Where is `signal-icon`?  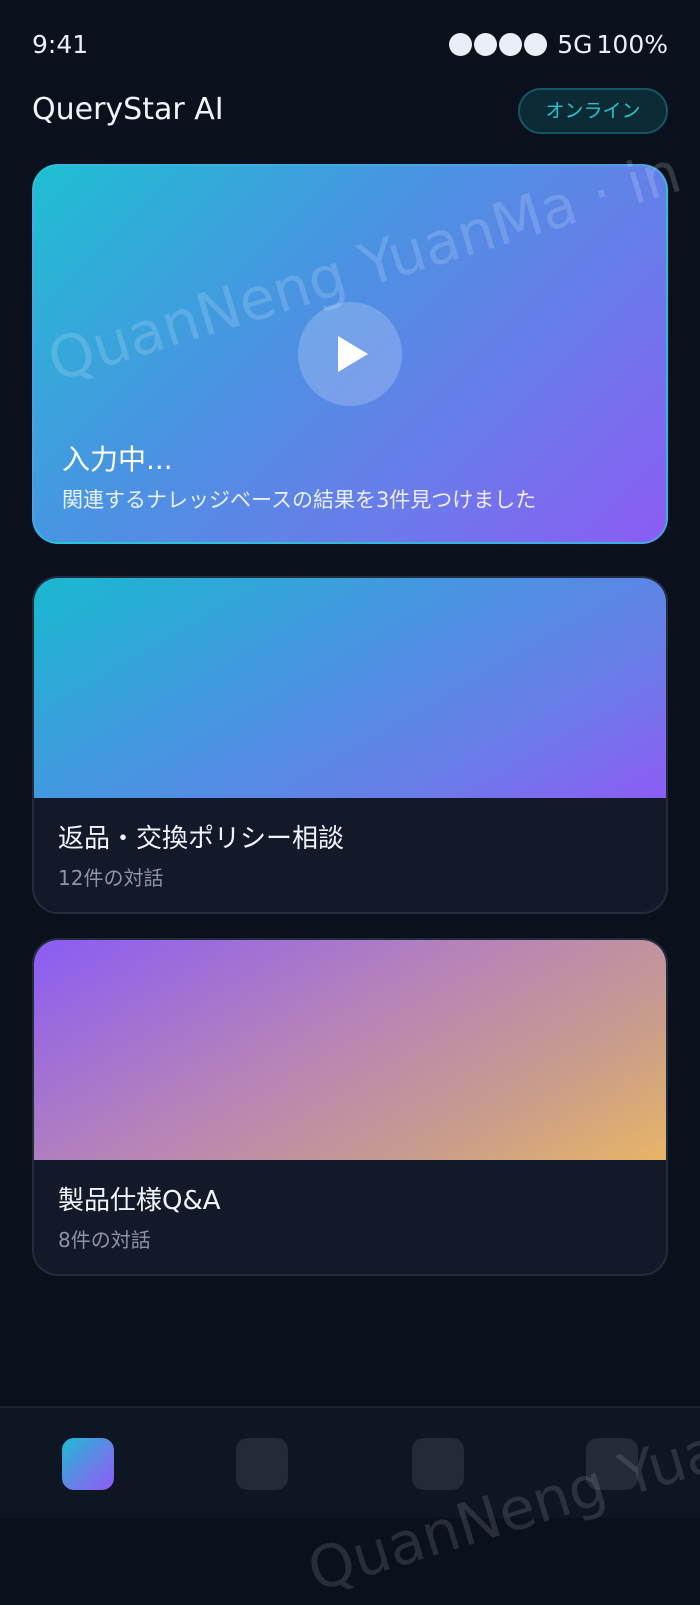
signal-icon is located at coordinates (498, 44).